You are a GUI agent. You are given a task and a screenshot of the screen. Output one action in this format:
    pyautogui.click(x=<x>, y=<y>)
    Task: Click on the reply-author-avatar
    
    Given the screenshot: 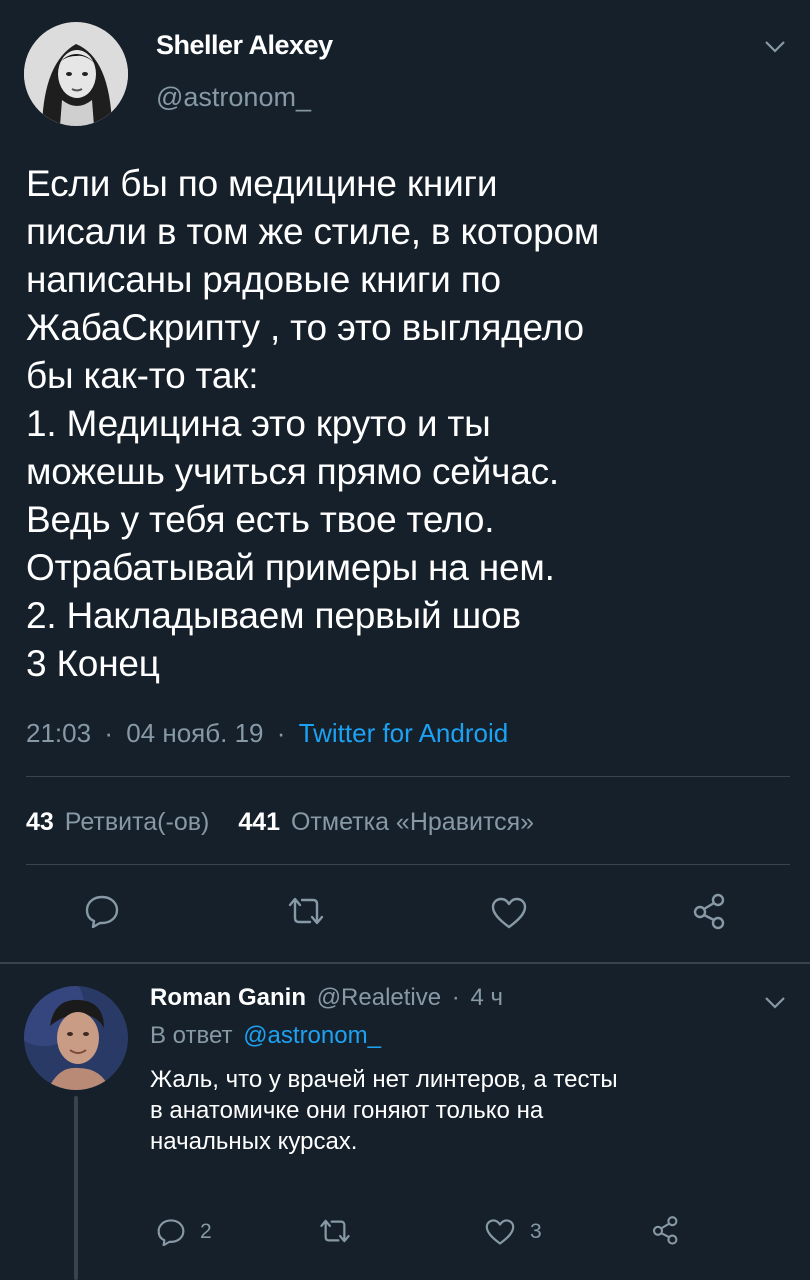 What is the action you would take?
    pyautogui.click(x=76, y=1038)
    